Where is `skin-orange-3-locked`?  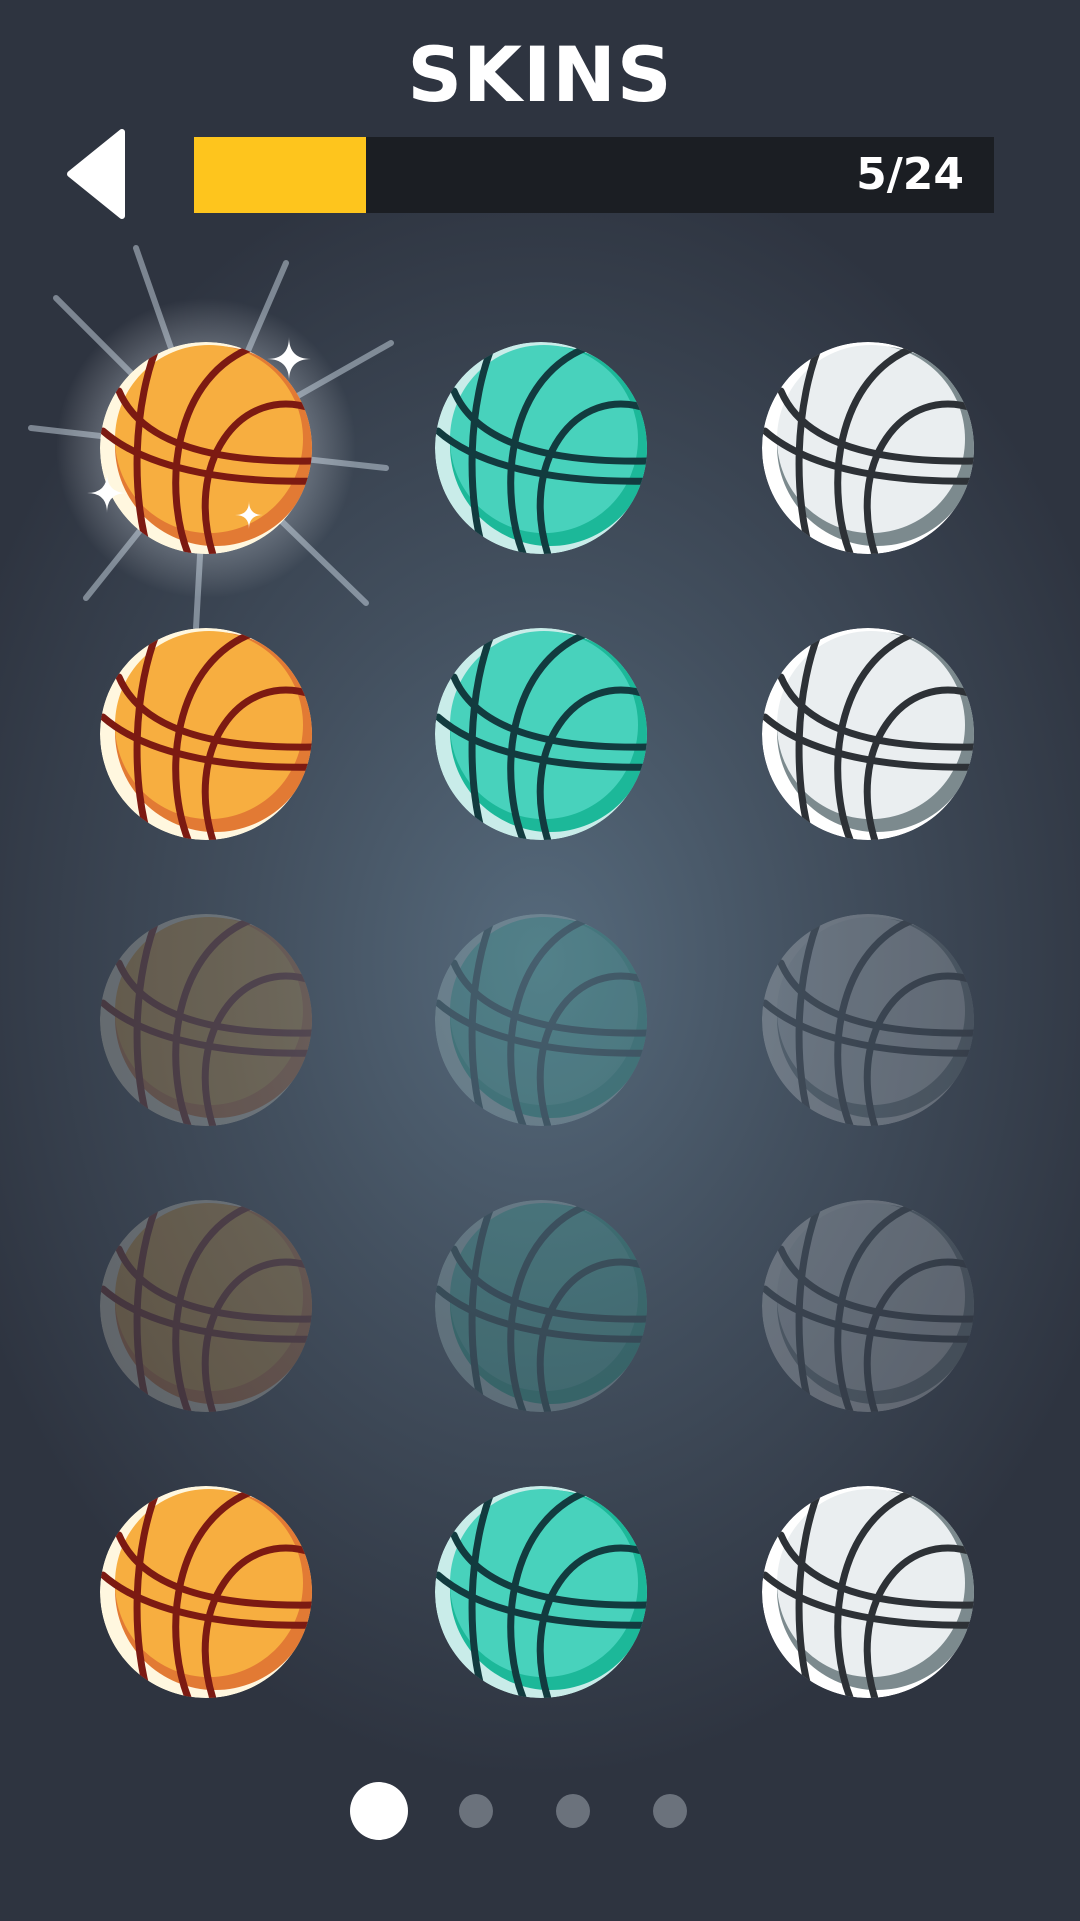
skin-orange-3-locked is located at coordinates (206, 1020).